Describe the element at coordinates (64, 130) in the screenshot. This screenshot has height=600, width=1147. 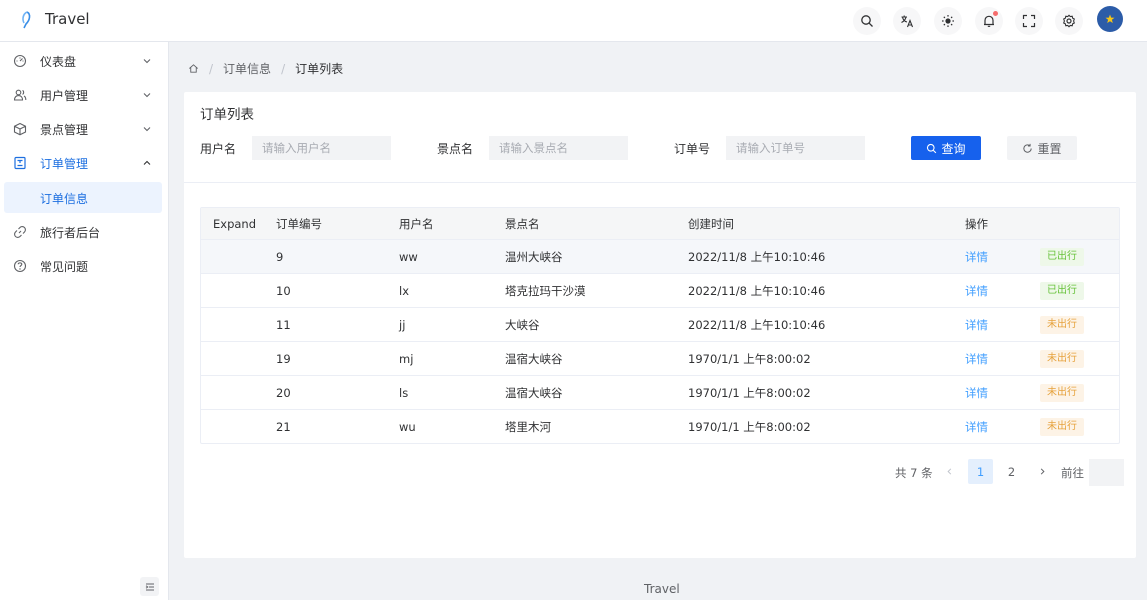
I see `sidebar-item-label: 景点管理` at that location.